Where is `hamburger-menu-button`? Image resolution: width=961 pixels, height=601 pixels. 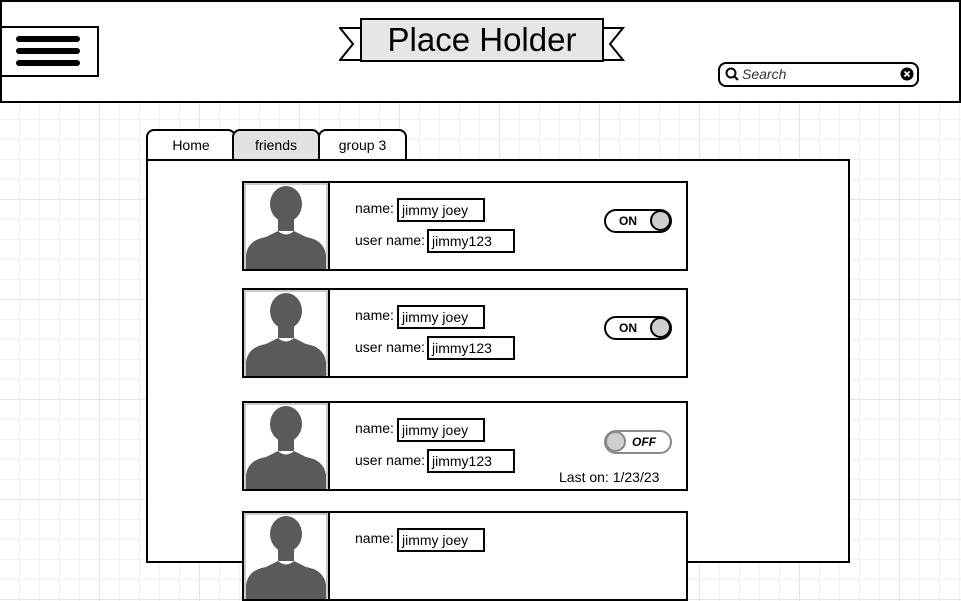 hamburger-menu-button is located at coordinates (49, 51).